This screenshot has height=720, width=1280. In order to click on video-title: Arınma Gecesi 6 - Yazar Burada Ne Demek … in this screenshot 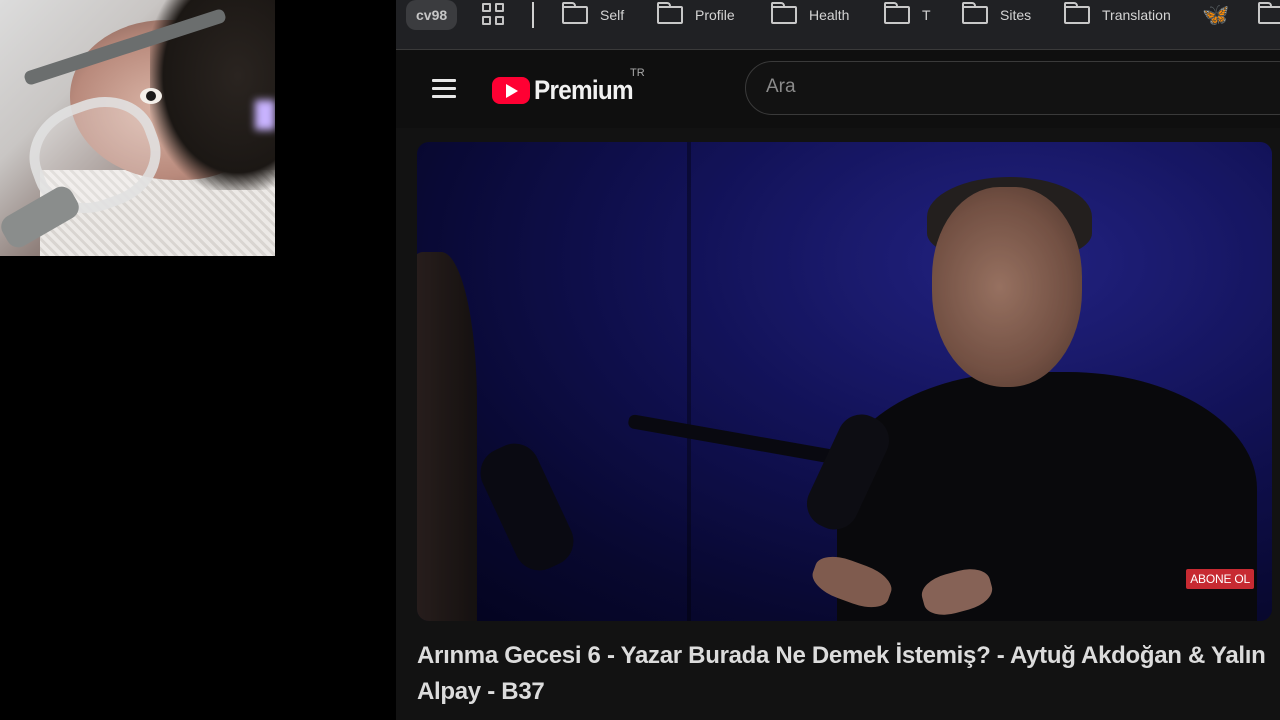, I will do `click(841, 673)`.